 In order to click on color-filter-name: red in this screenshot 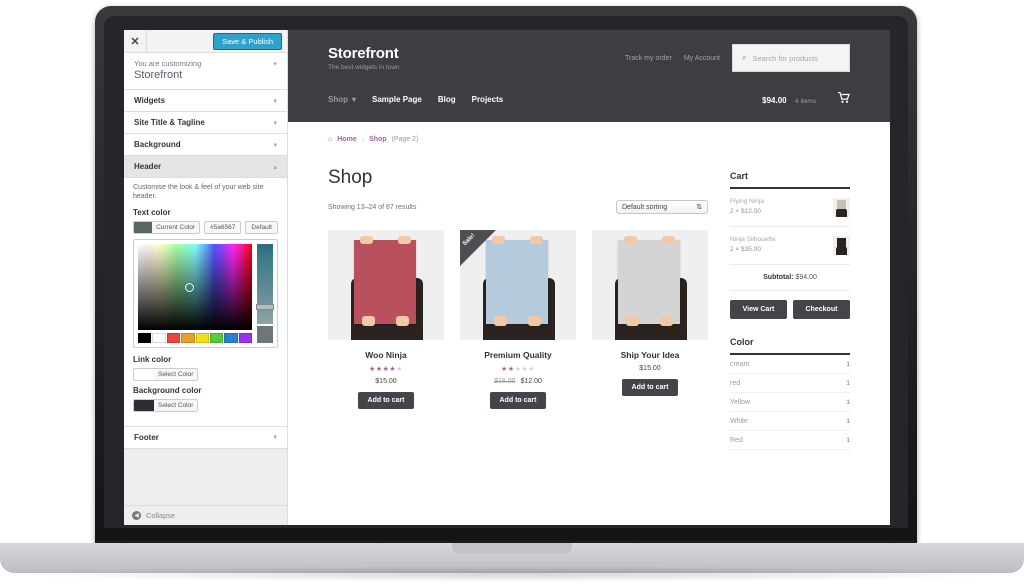, I will do `click(735, 383)`.